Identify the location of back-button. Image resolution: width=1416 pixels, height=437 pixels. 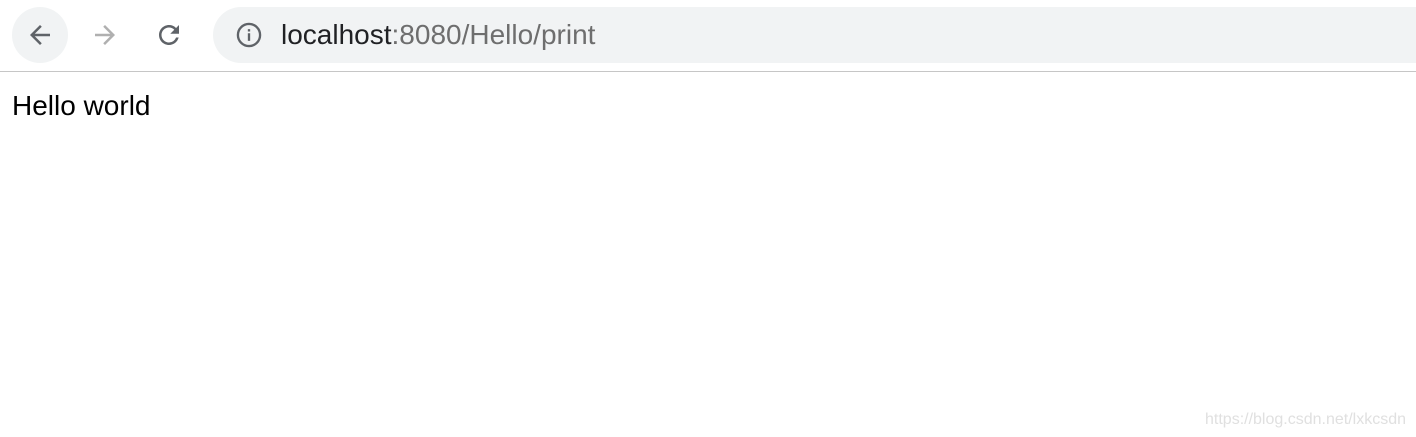
(40, 35).